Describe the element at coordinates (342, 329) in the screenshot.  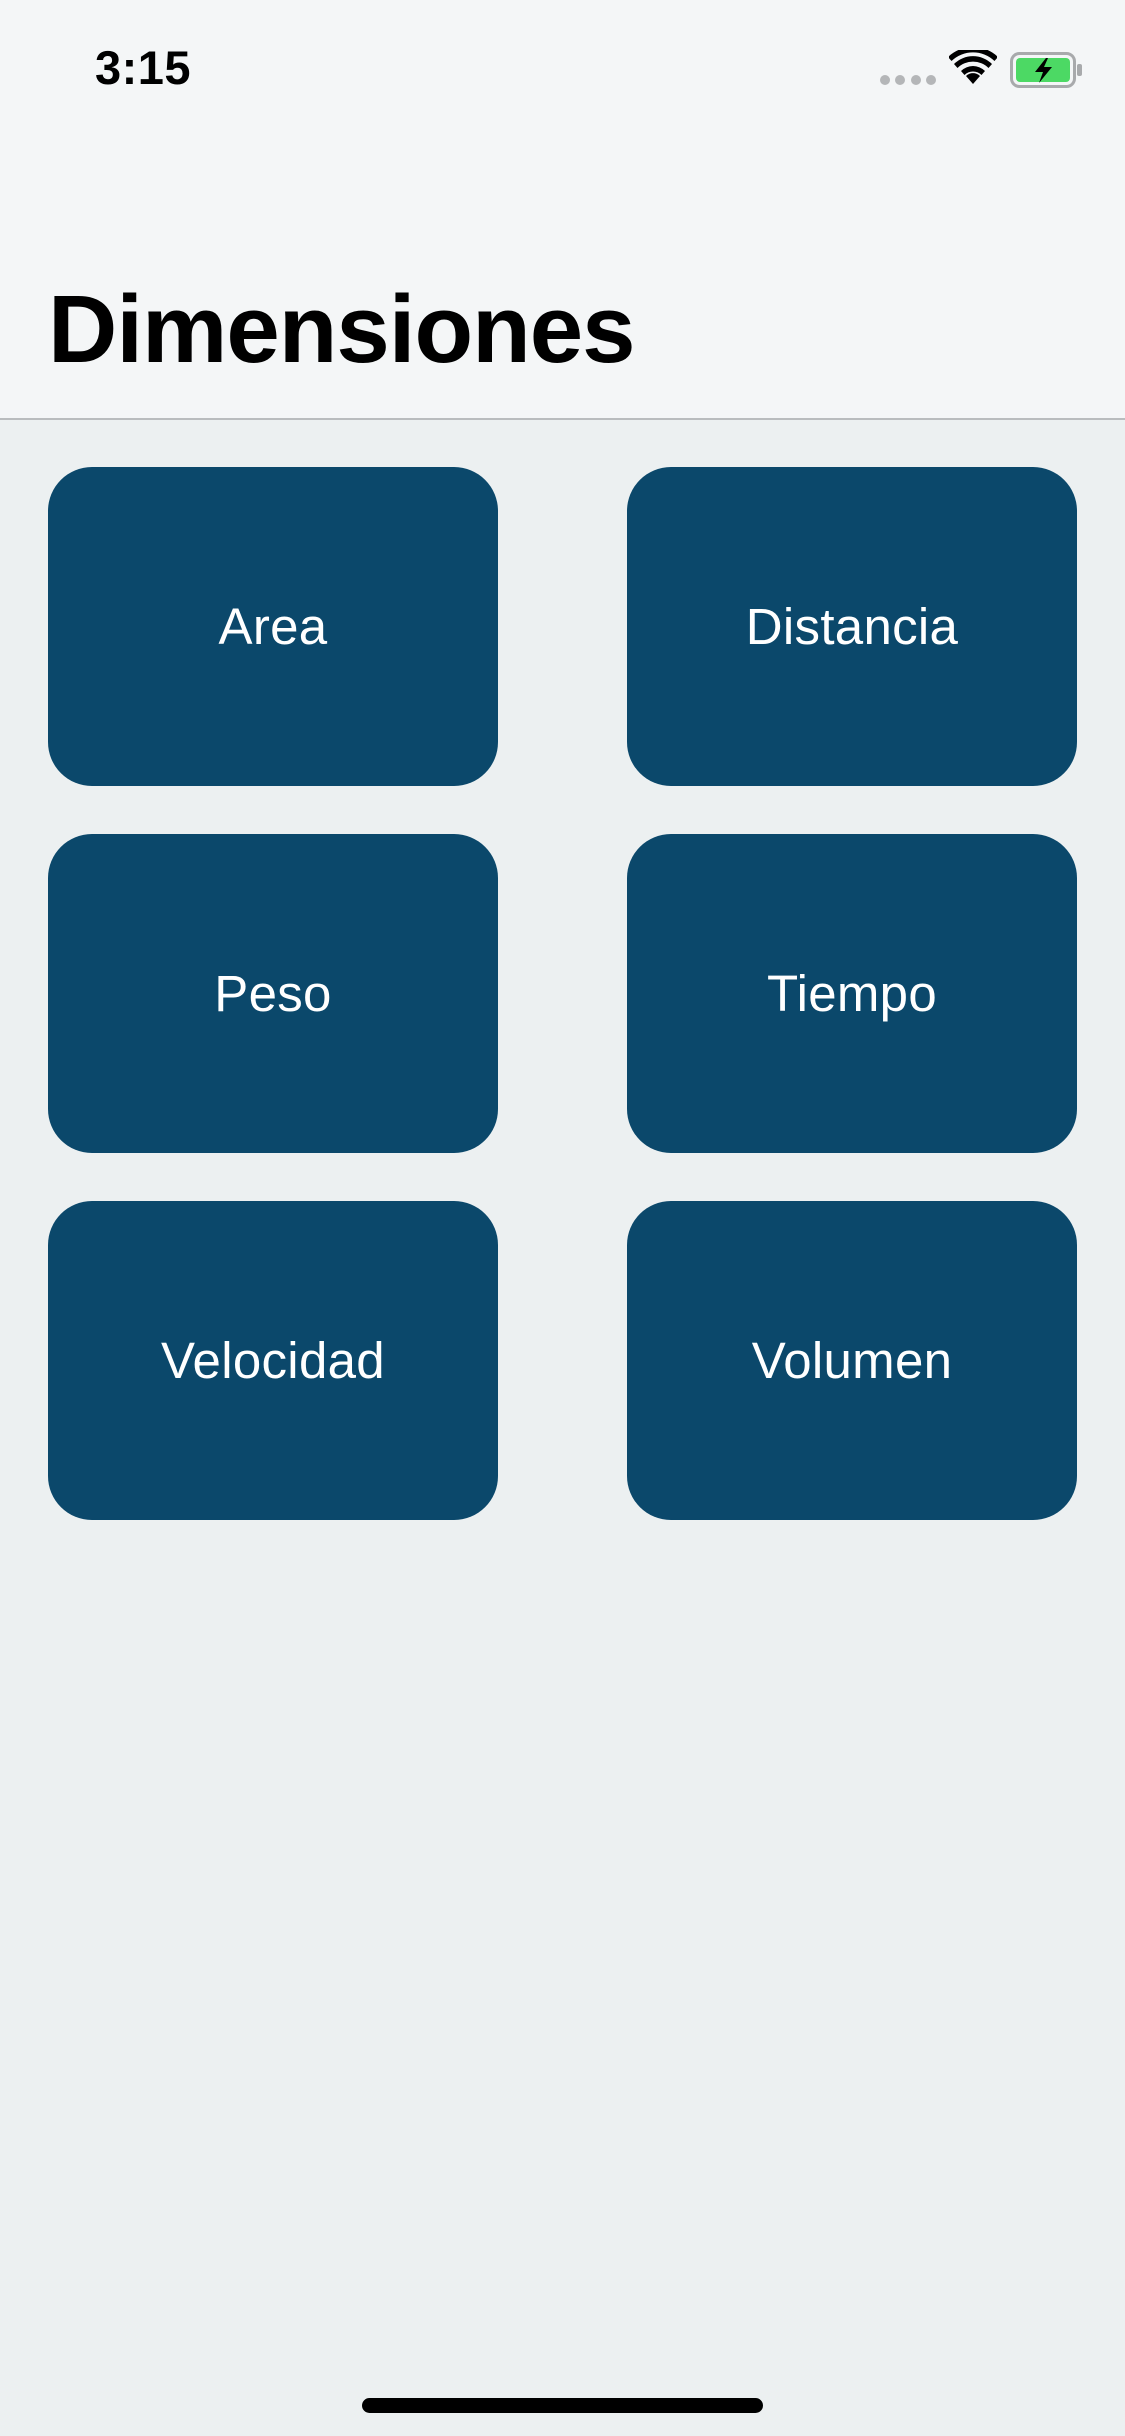
I see `page-title: Dimensiones` at that location.